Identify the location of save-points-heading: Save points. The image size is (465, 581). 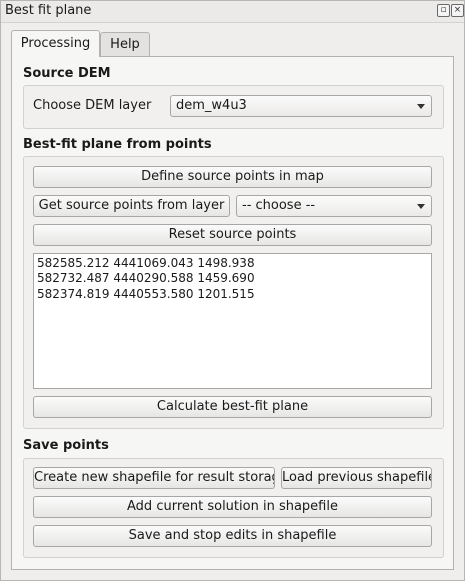
(66, 445).